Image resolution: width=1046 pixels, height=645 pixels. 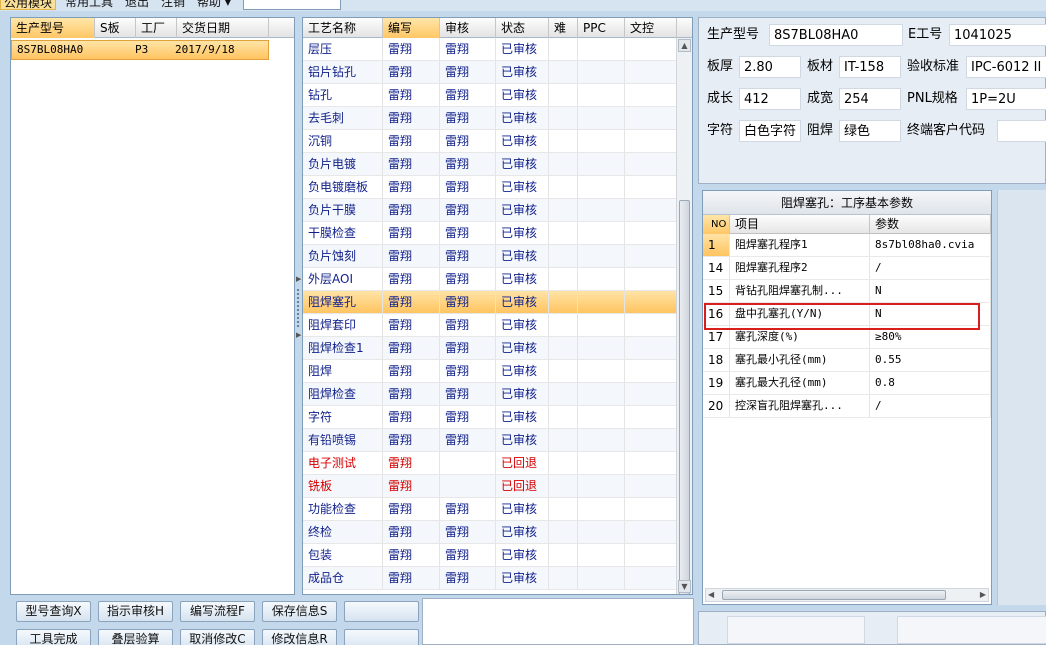 I want to click on scroll-thumb, so click(x=684, y=397).